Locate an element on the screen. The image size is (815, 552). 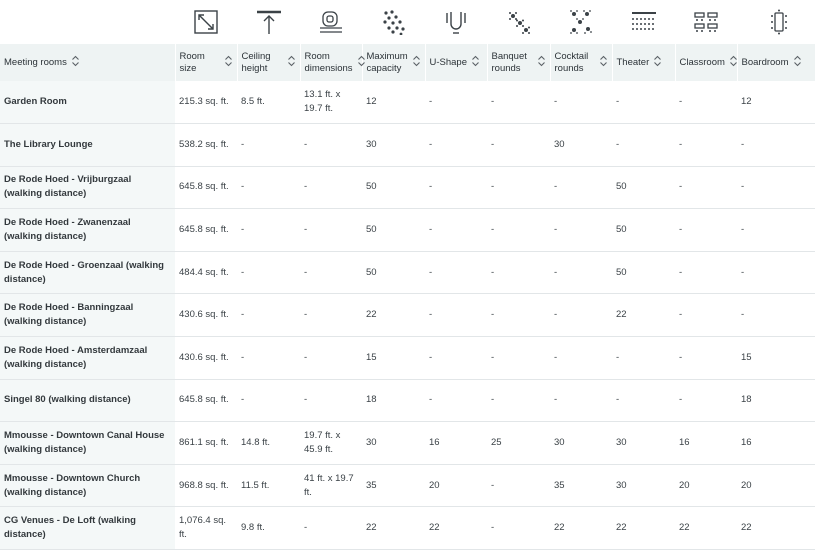
room-size-icon is located at coordinates (206, 22).